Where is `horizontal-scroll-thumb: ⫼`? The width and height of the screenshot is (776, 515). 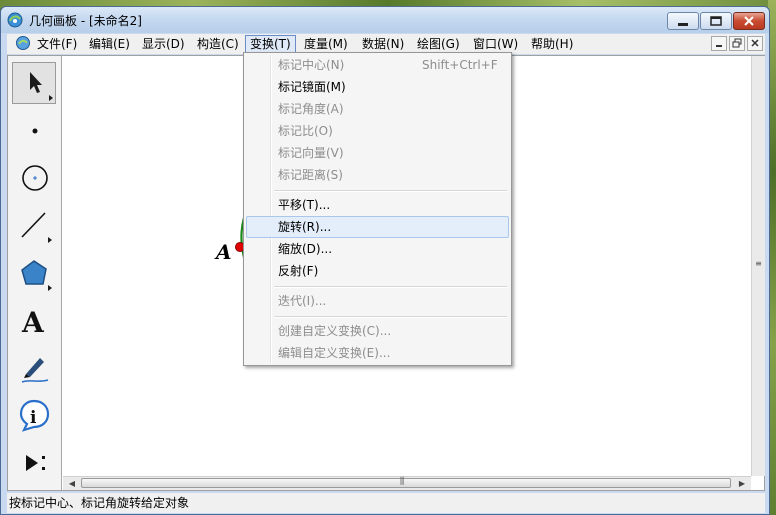 horizontal-scroll-thumb: ⫼ is located at coordinates (406, 482).